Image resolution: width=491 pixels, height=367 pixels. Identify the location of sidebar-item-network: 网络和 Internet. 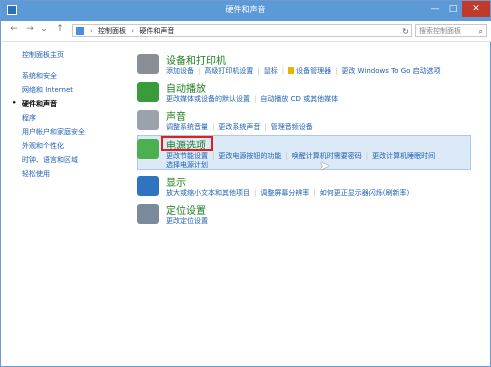
(47, 90).